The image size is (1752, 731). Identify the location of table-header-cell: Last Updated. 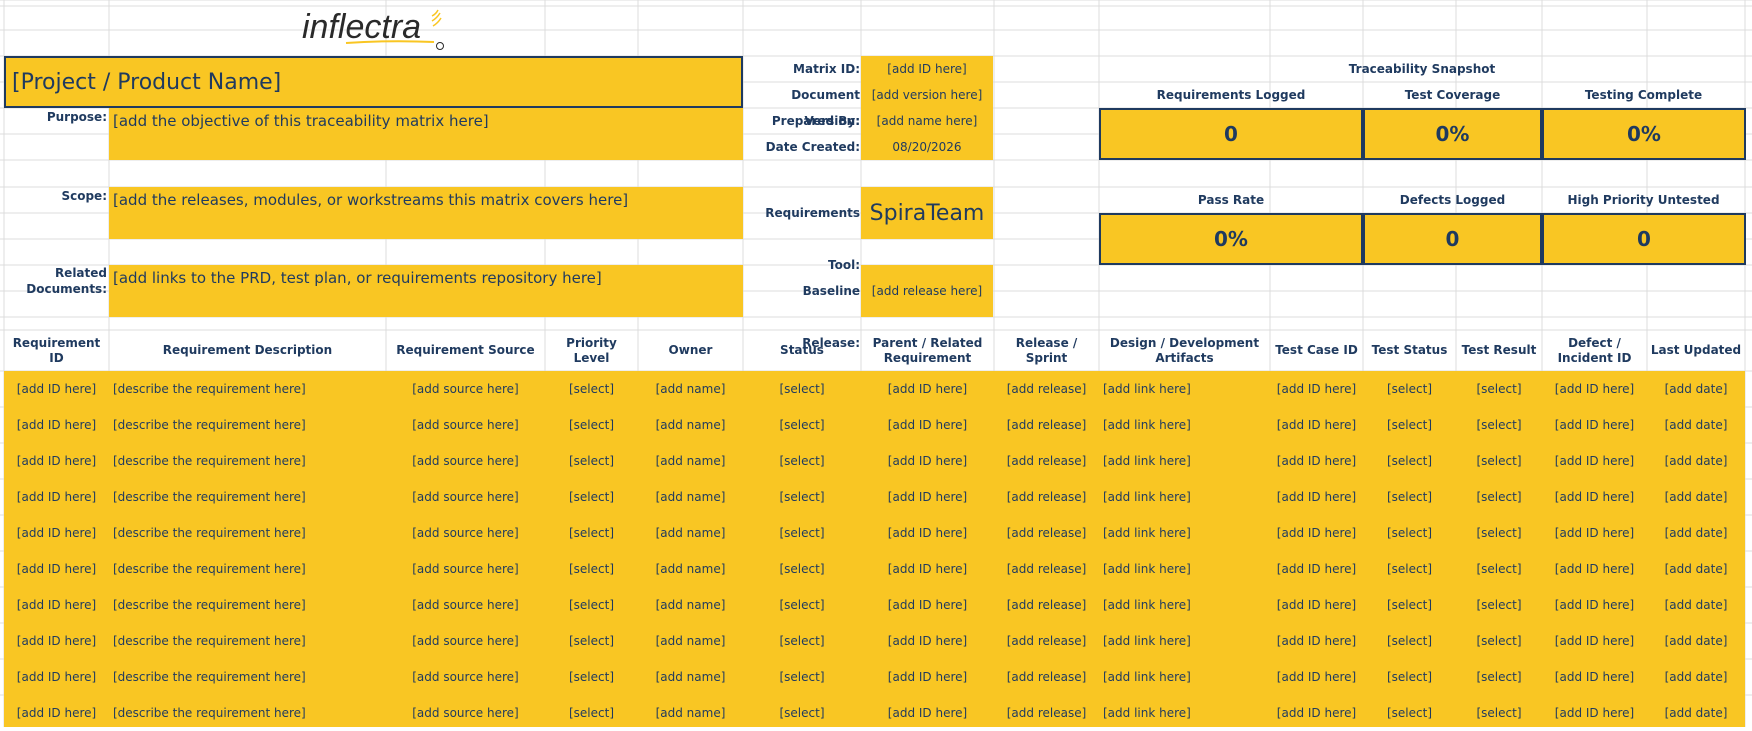
(1696, 350).